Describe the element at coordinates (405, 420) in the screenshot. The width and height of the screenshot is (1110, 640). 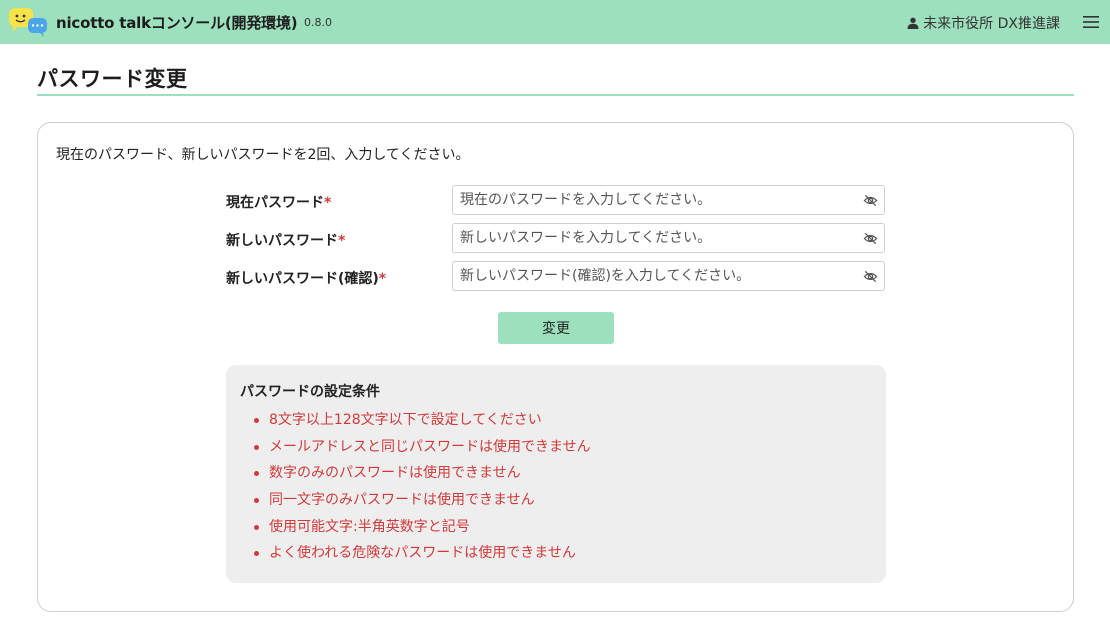
I see `condition-text: 8文字以上128文字以下で設定してください` at that location.